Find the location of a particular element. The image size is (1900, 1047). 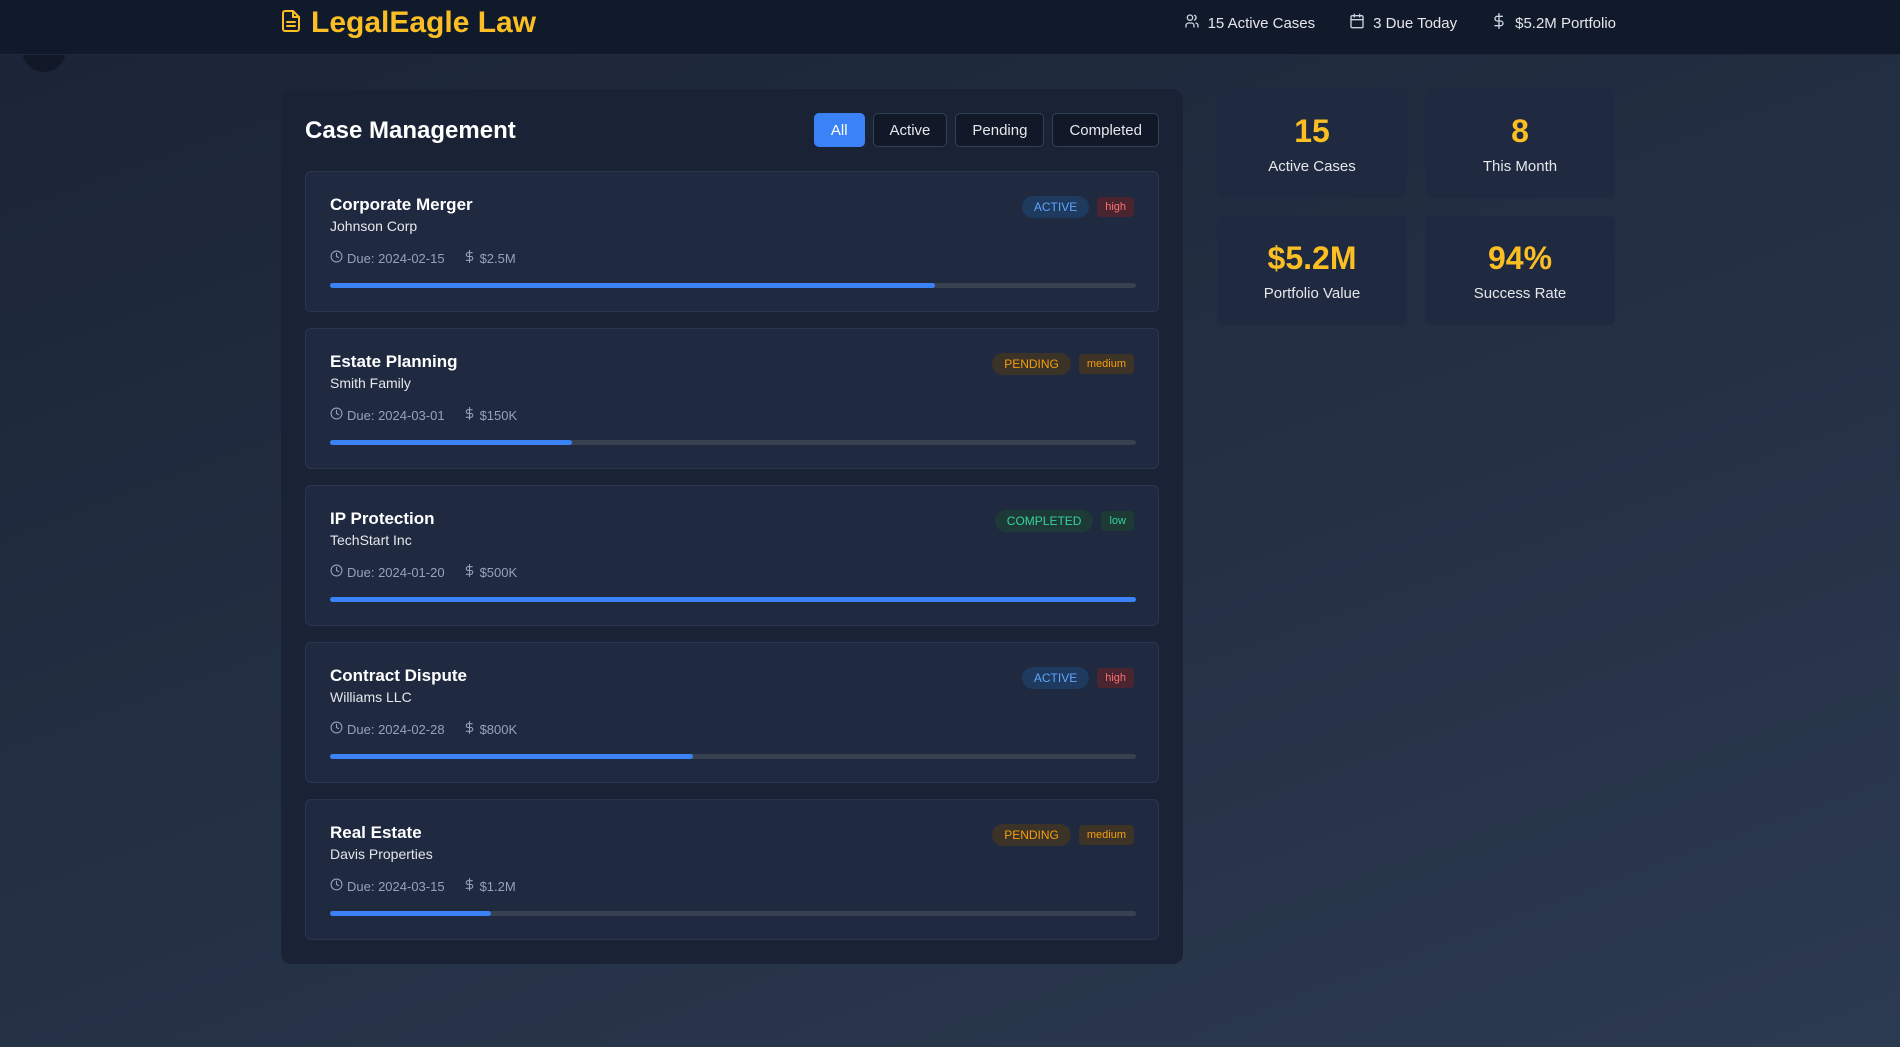

stat-card-portfolio-value: $5.2M Portfolio Value is located at coordinates (1312, 270).